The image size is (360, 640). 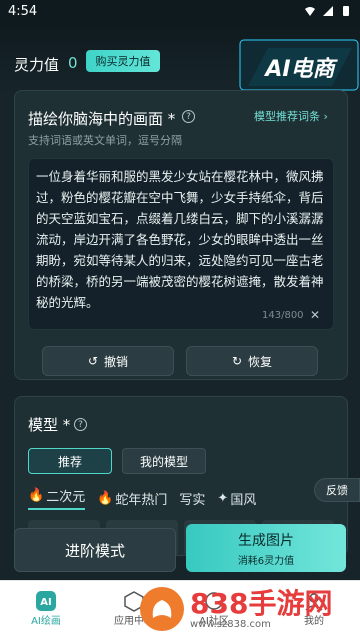 I want to click on chevron-right-icon: ›, so click(x=325, y=116).